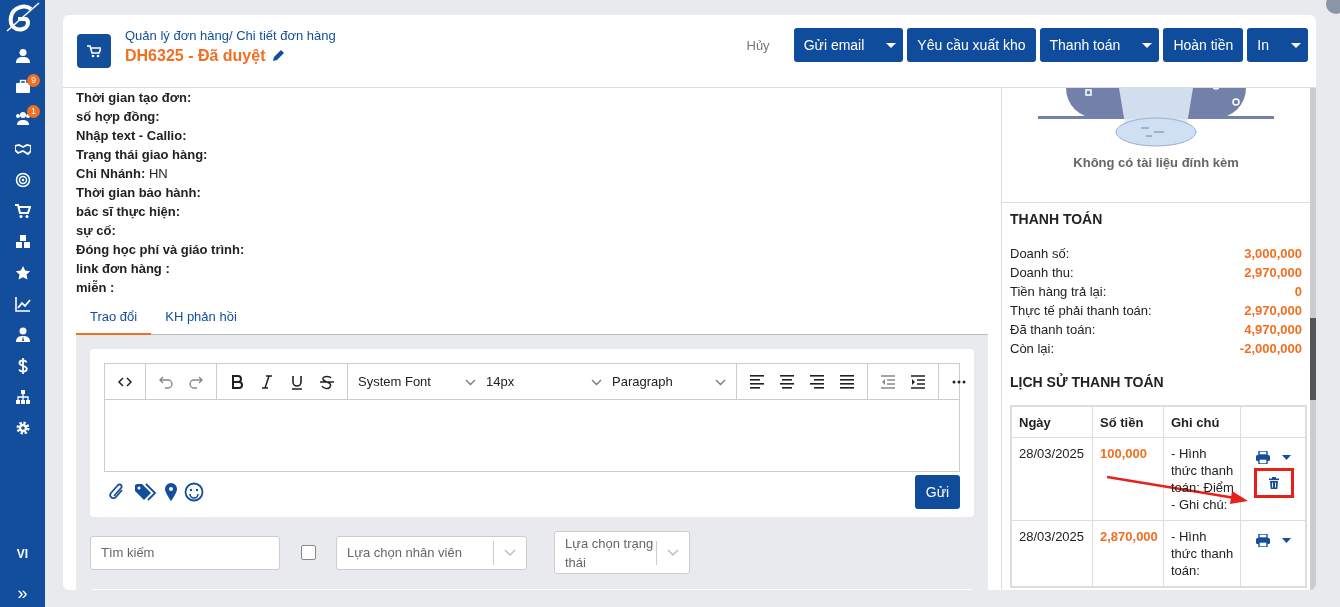 The width and height of the screenshot is (1340, 607). I want to click on summary-label: Tiền hàng trả lại:, so click(1058, 292).